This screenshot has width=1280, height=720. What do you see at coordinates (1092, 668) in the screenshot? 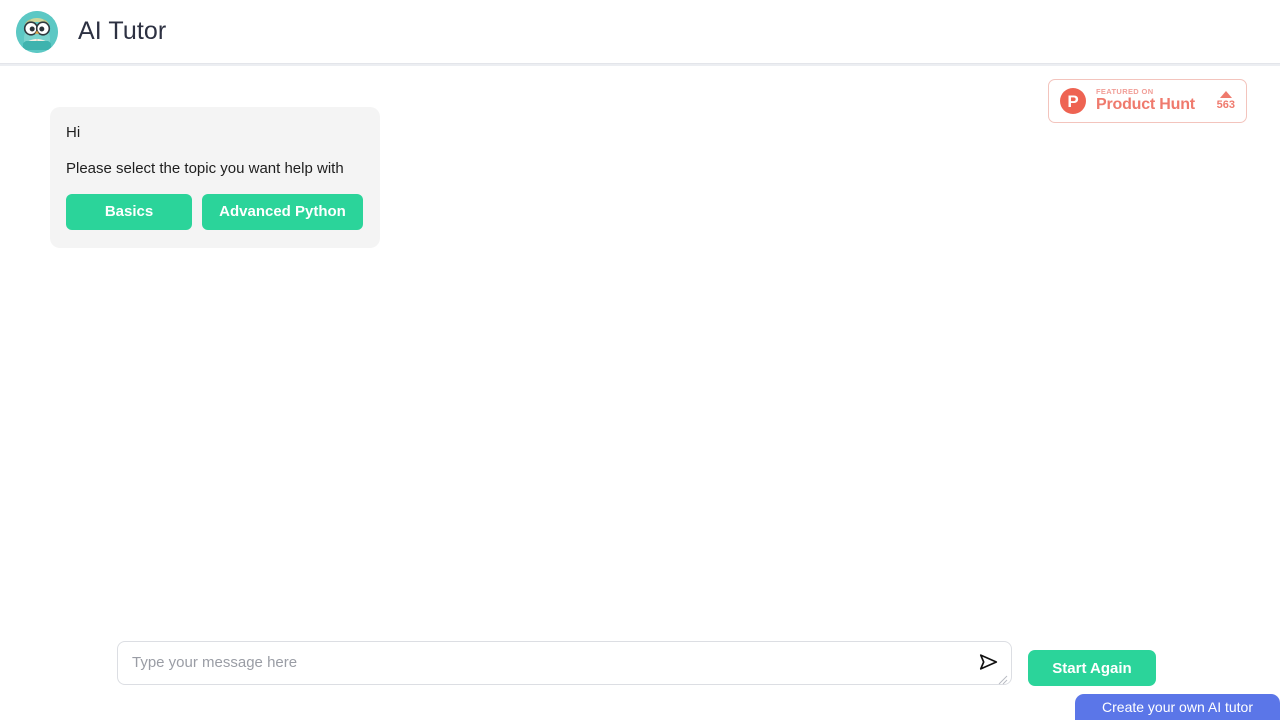
I see `start-again-button: Start Again` at bounding box center [1092, 668].